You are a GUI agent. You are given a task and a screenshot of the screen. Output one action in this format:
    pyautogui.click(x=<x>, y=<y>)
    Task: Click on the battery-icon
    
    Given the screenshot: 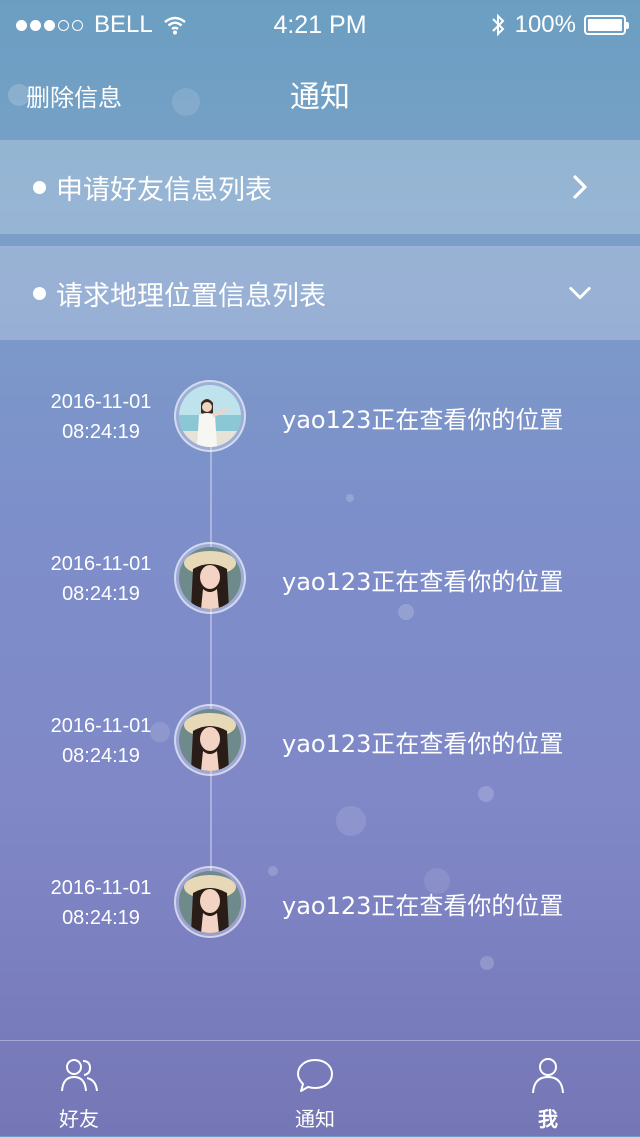 What is the action you would take?
    pyautogui.click(x=606, y=25)
    